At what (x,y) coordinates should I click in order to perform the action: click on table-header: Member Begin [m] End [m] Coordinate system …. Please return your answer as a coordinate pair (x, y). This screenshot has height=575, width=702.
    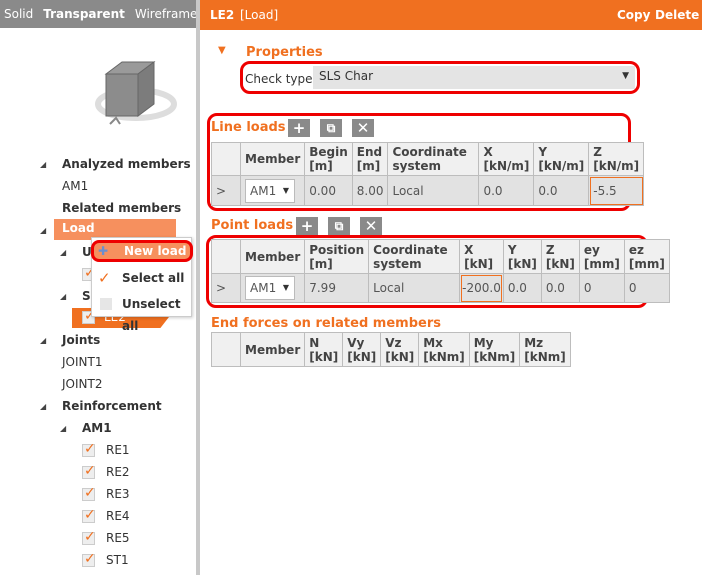
    Looking at the image, I should click on (428, 159).